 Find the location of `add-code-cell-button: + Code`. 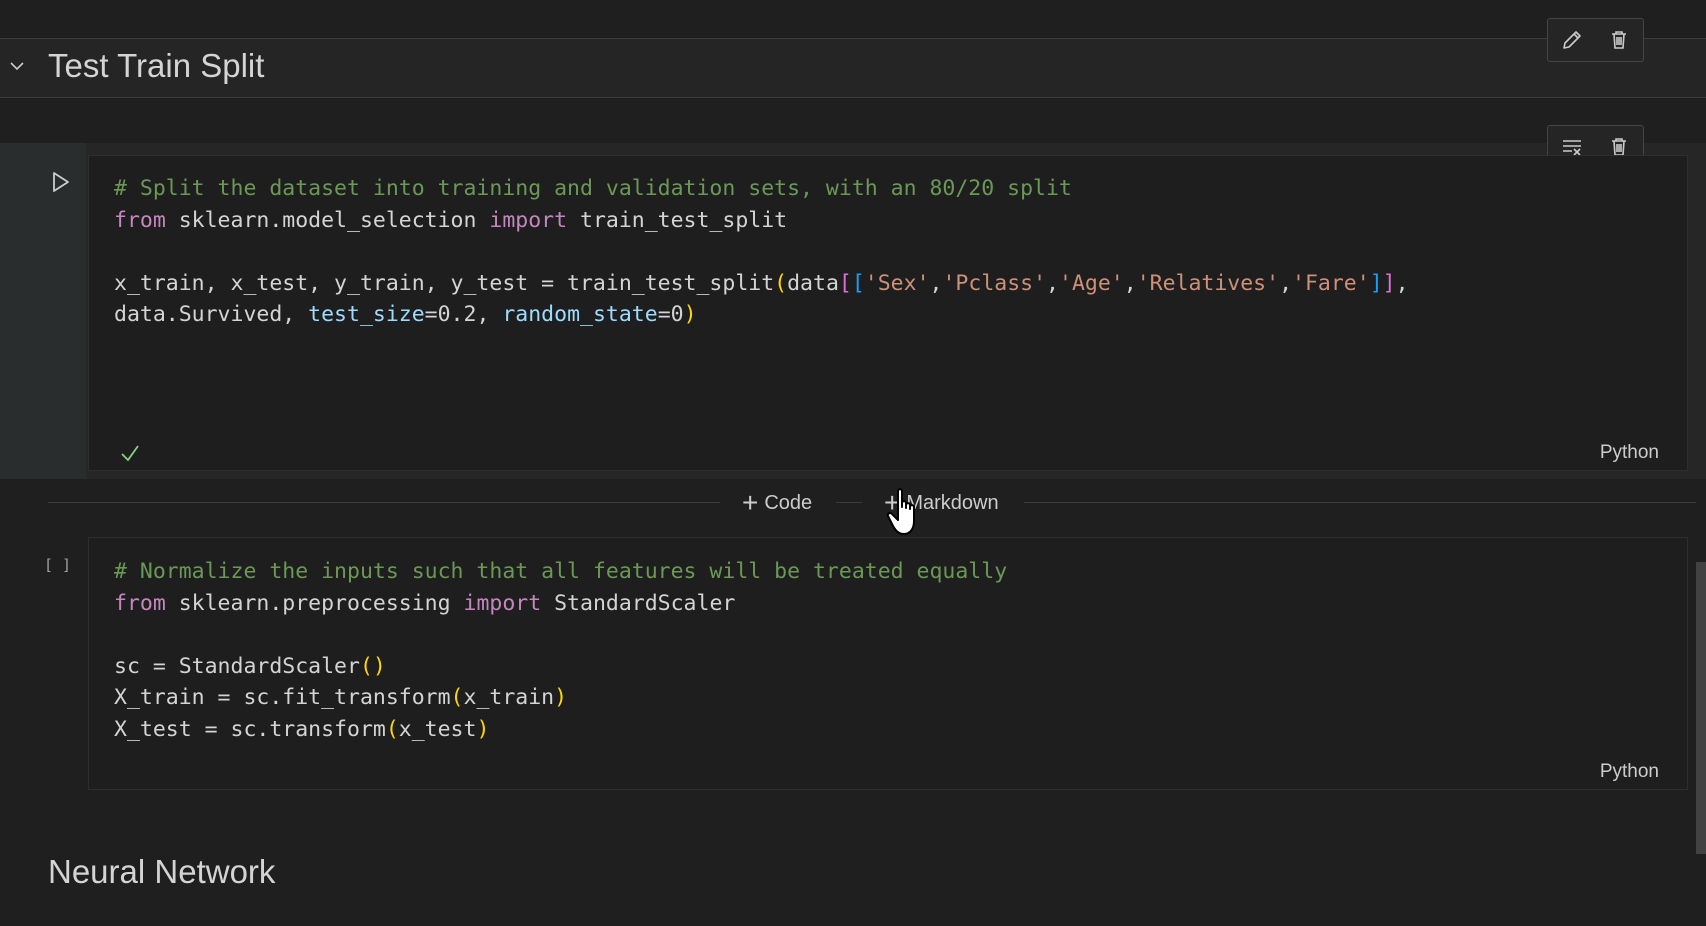

add-code-cell-button: + Code is located at coordinates (777, 503).